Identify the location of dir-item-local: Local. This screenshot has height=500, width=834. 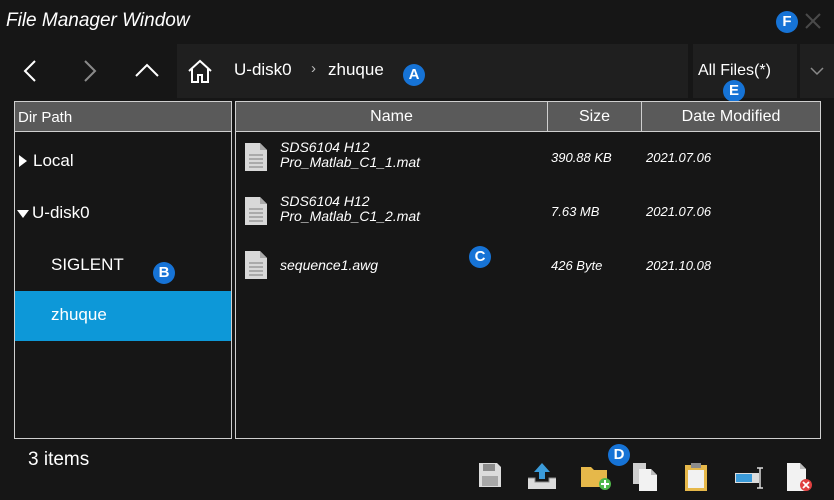
(123, 162).